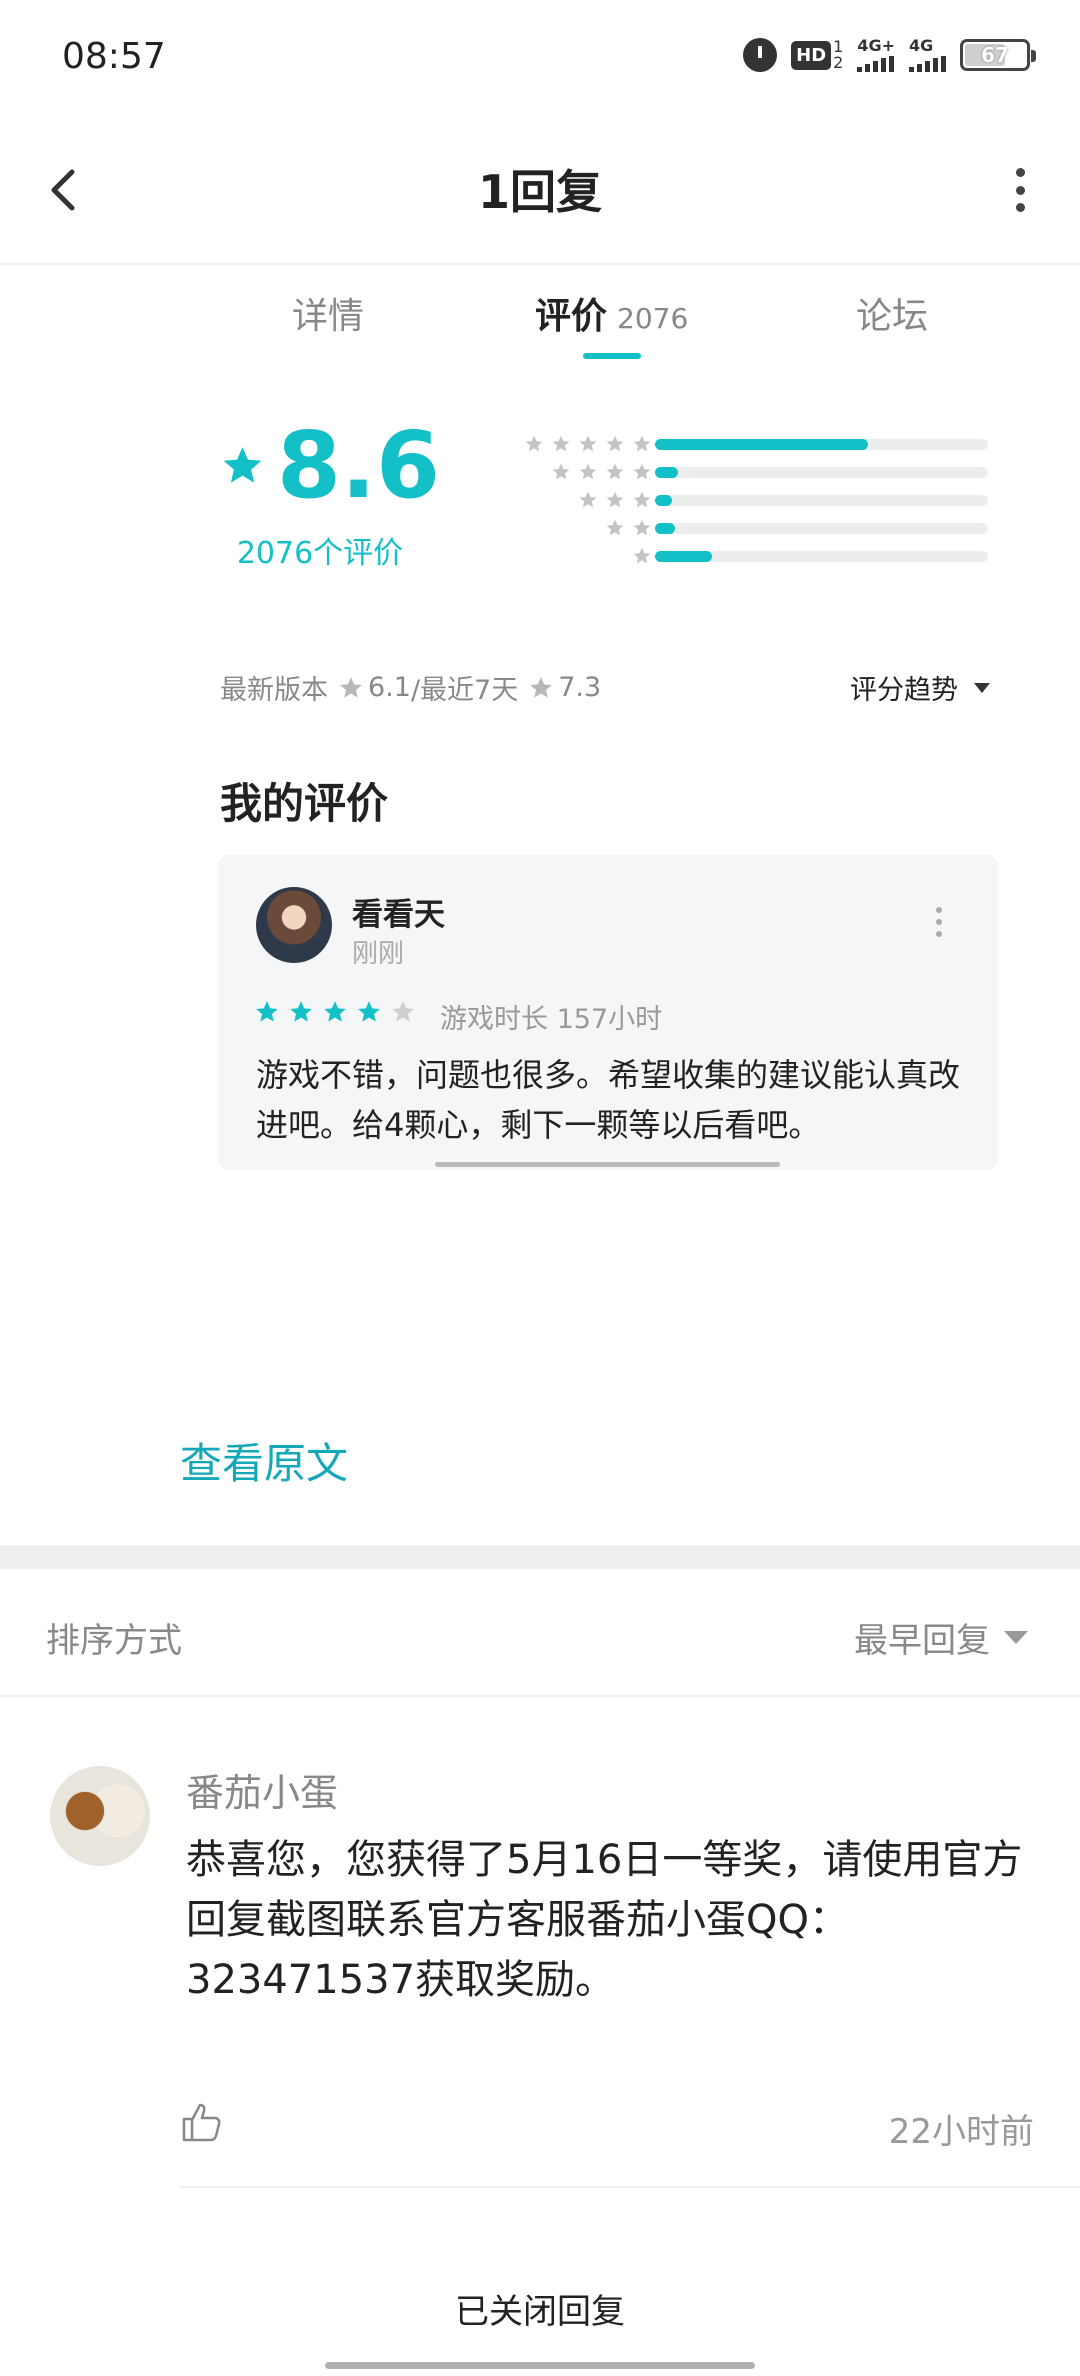 The height and width of the screenshot is (2376, 1080). Describe the element at coordinates (612, 356) in the screenshot. I see `tab-indicator` at that location.